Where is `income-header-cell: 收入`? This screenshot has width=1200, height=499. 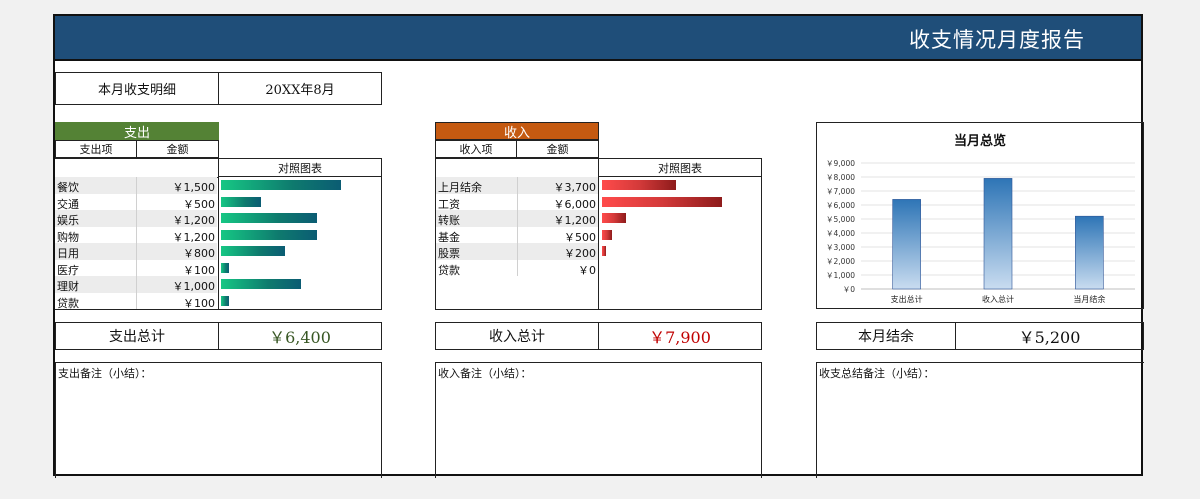 income-header-cell: 收入 is located at coordinates (517, 131).